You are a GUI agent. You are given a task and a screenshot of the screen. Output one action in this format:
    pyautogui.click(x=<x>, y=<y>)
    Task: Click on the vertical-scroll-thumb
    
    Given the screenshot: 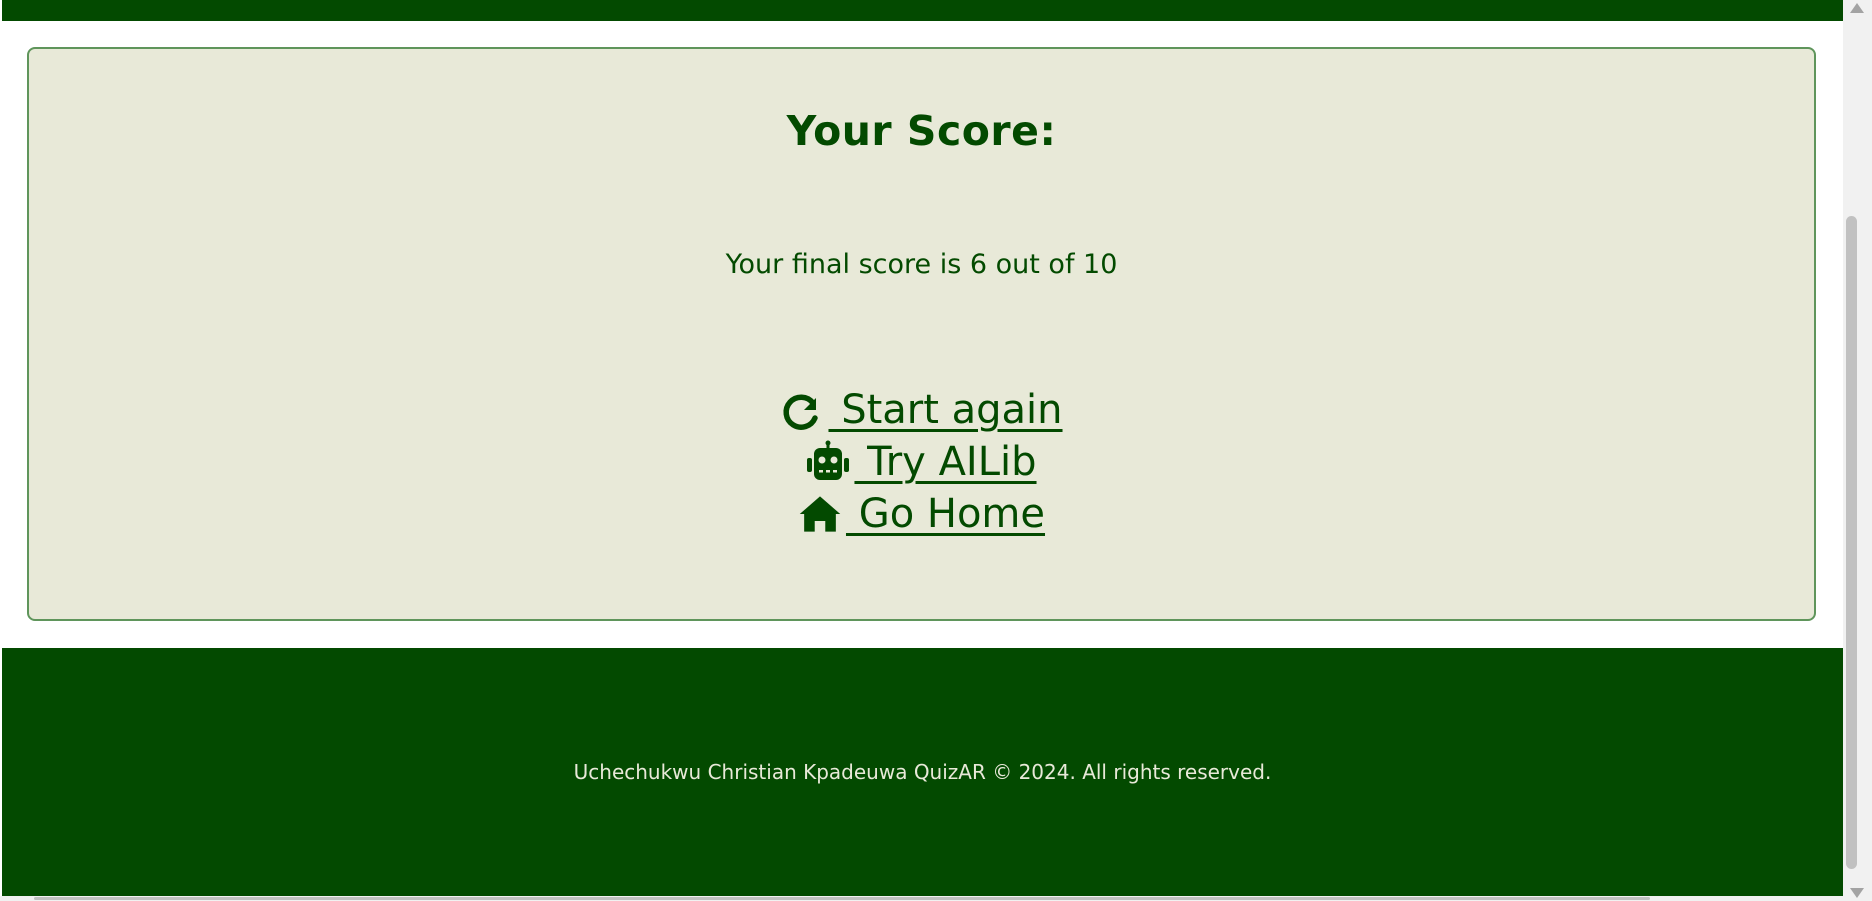 What is the action you would take?
    pyautogui.click(x=1851, y=542)
    